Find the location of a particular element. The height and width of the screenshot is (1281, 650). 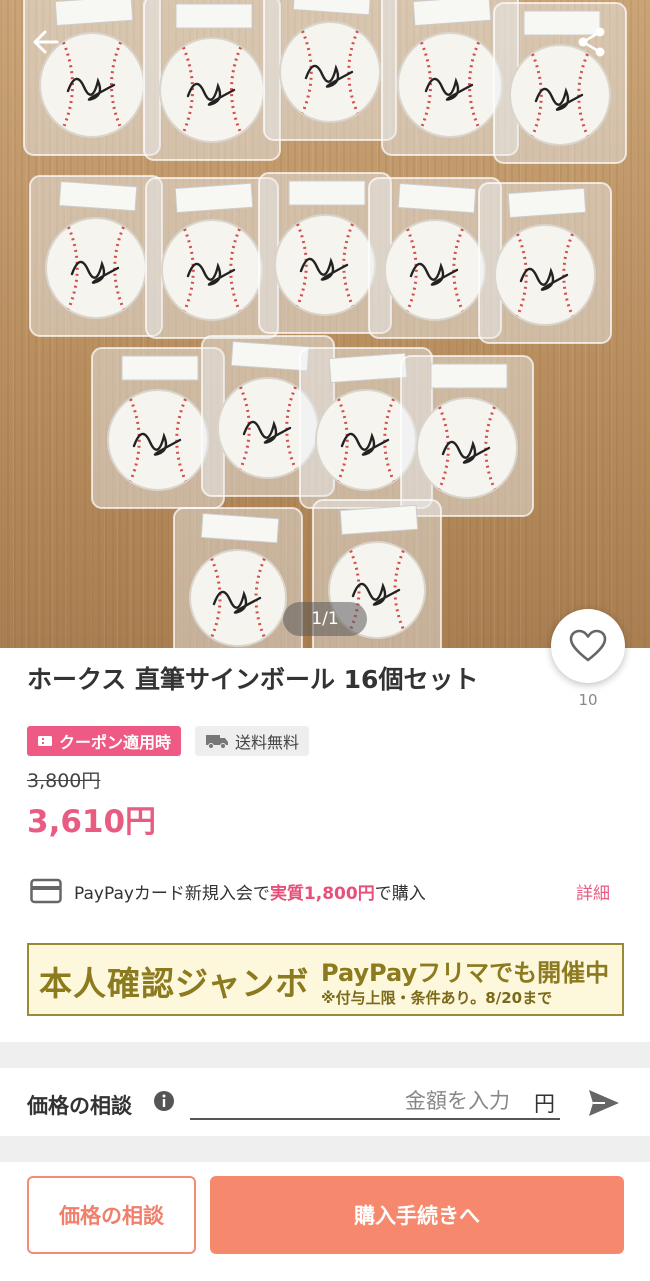

arrow-left-icon is located at coordinates (46, 42).